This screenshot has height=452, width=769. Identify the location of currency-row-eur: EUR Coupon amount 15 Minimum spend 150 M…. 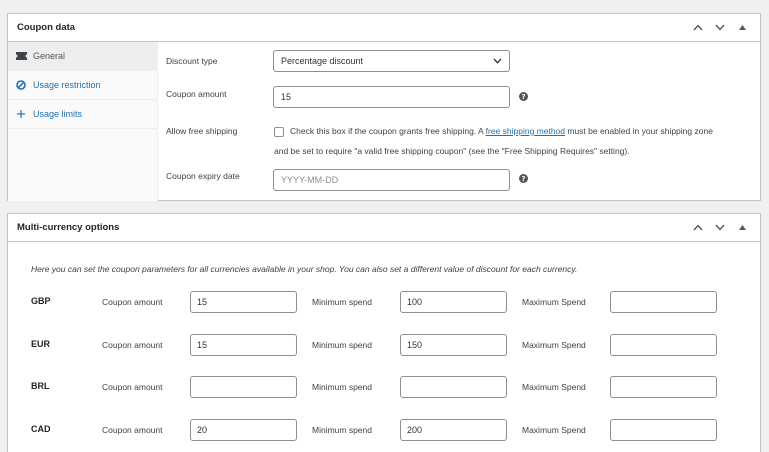
(384, 345).